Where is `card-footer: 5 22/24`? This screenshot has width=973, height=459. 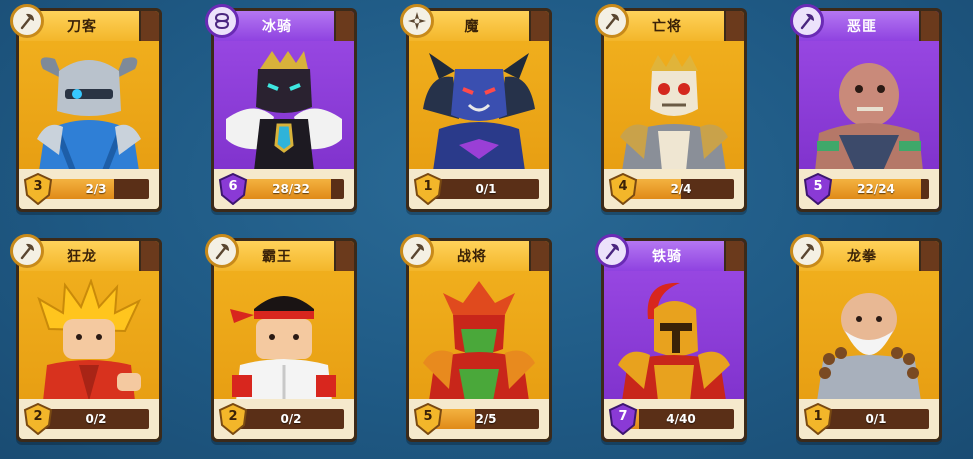 card-footer: 5 22/24 is located at coordinates (869, 189).